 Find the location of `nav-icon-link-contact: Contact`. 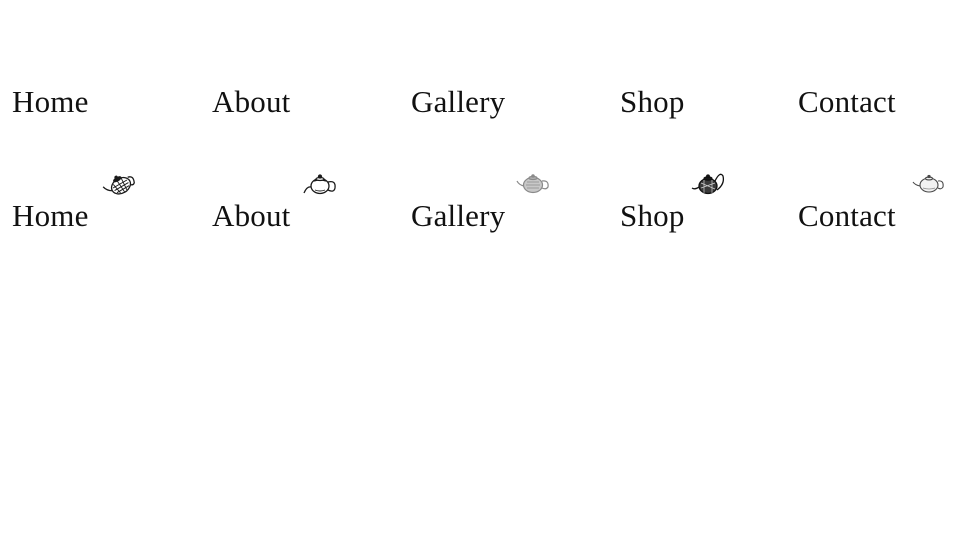

nav-icon-link-contact: Contact is located at coordinates (847, 216).